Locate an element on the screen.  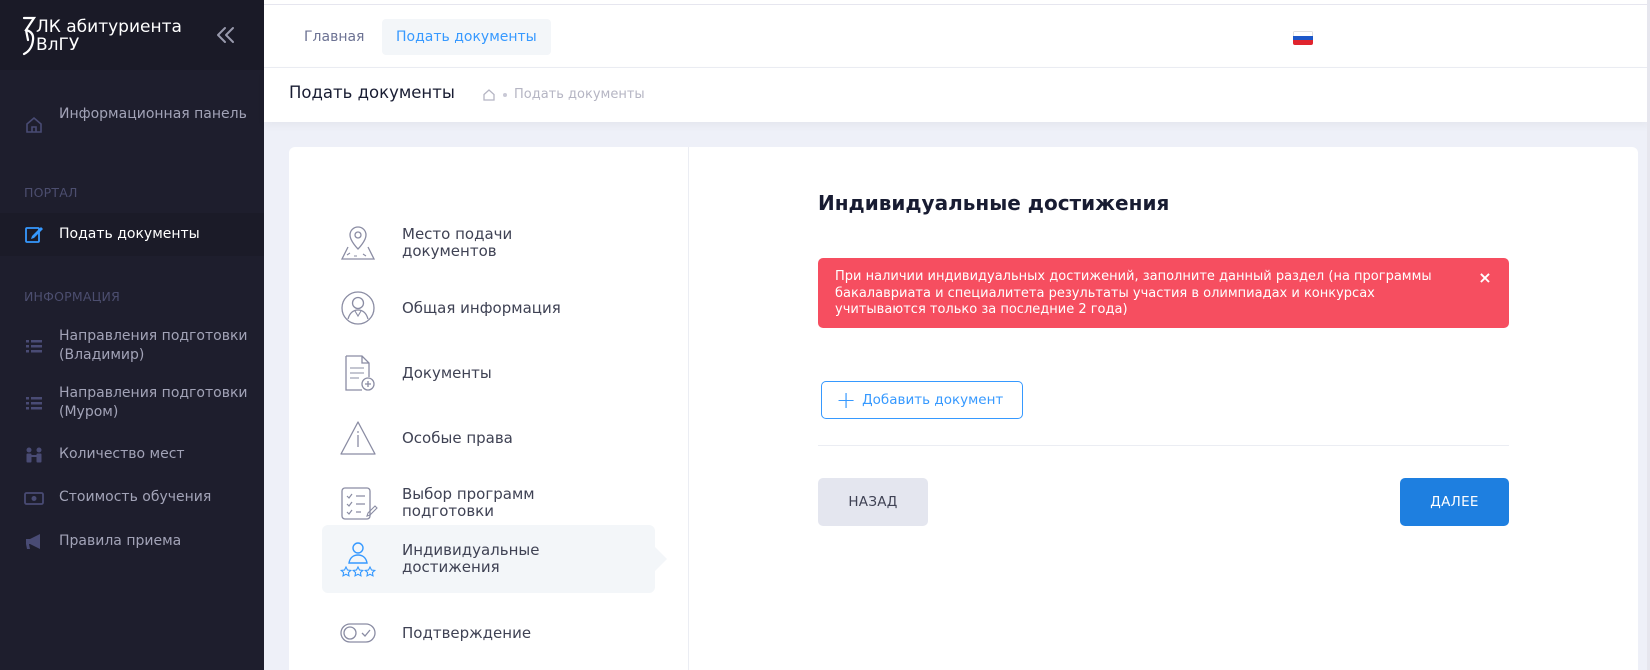
sidebar-header: ЛК абитуриента ВлГУ is located at coordinates (132, 35).